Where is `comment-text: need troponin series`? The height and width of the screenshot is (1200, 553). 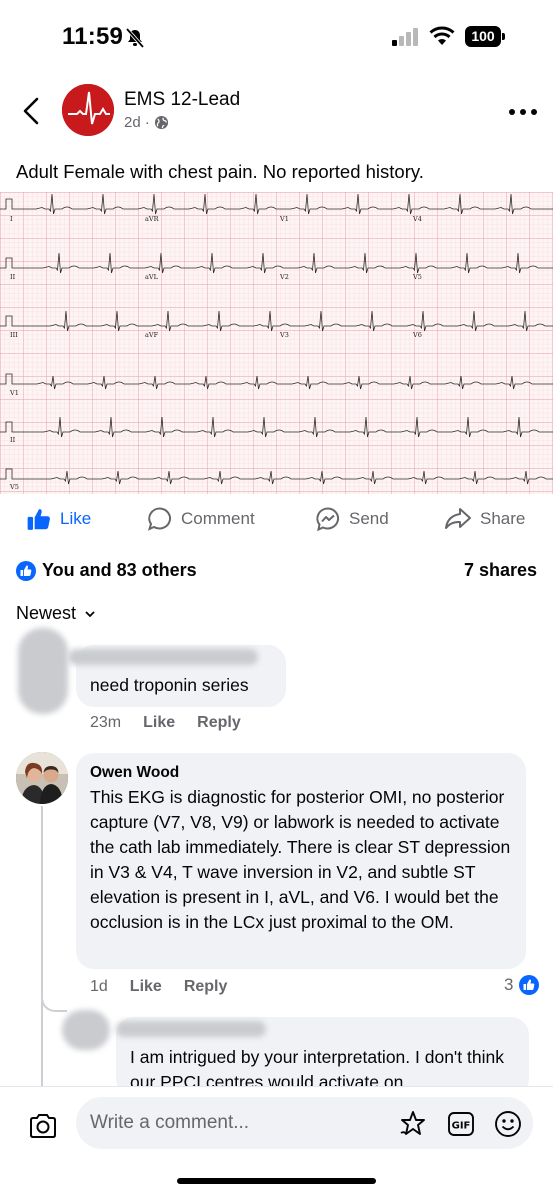 comment-text: need troponin series is located at coordinates (169, 685).